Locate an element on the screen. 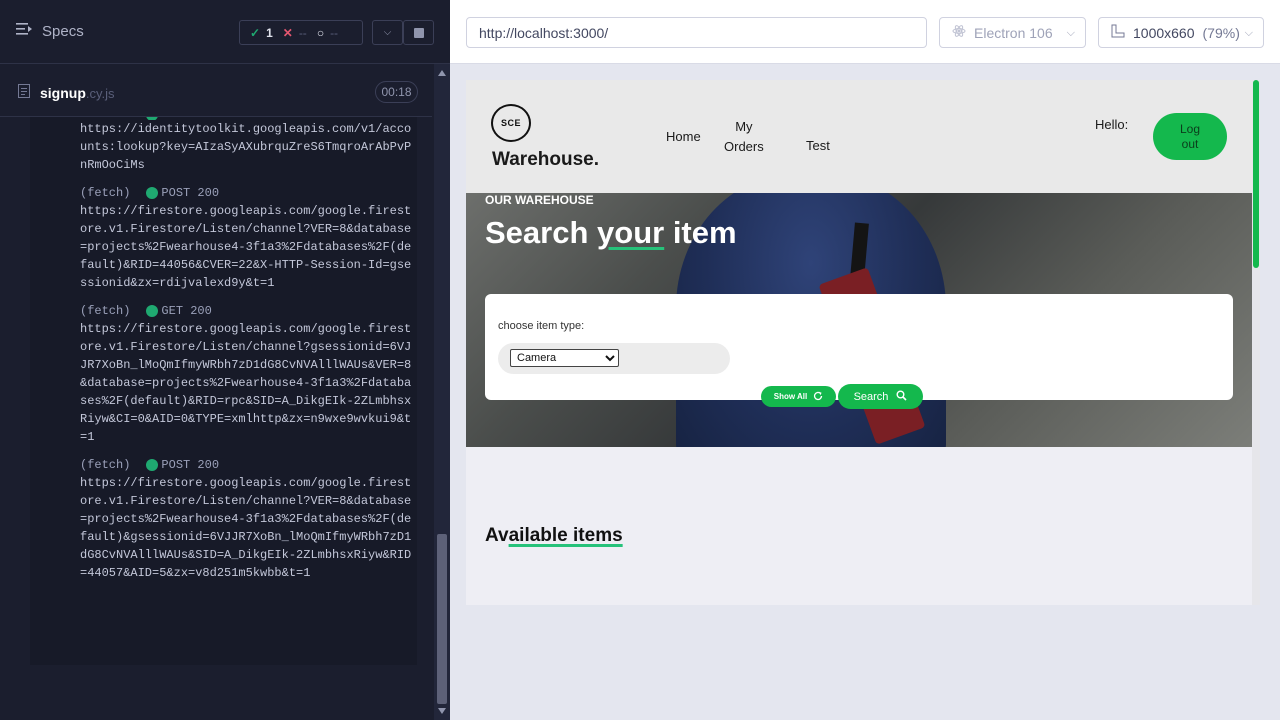 The width and height of the screenshot is (1280, 720). url-field: http://localhost:3000/ is located at coordinates (696, 32).